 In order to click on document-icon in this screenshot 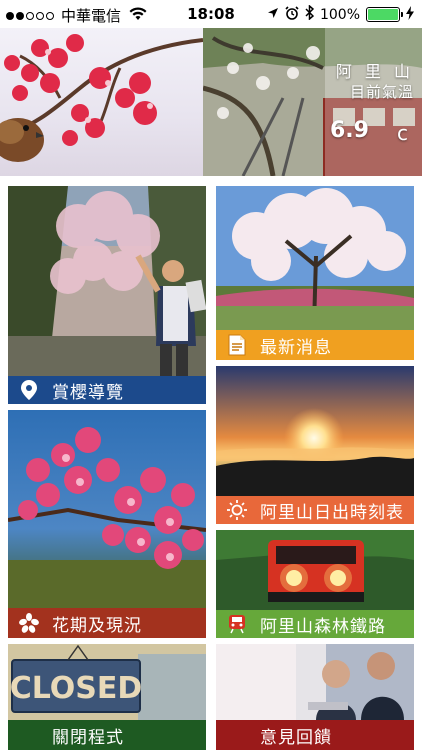, I will do `click(237, 345)`.